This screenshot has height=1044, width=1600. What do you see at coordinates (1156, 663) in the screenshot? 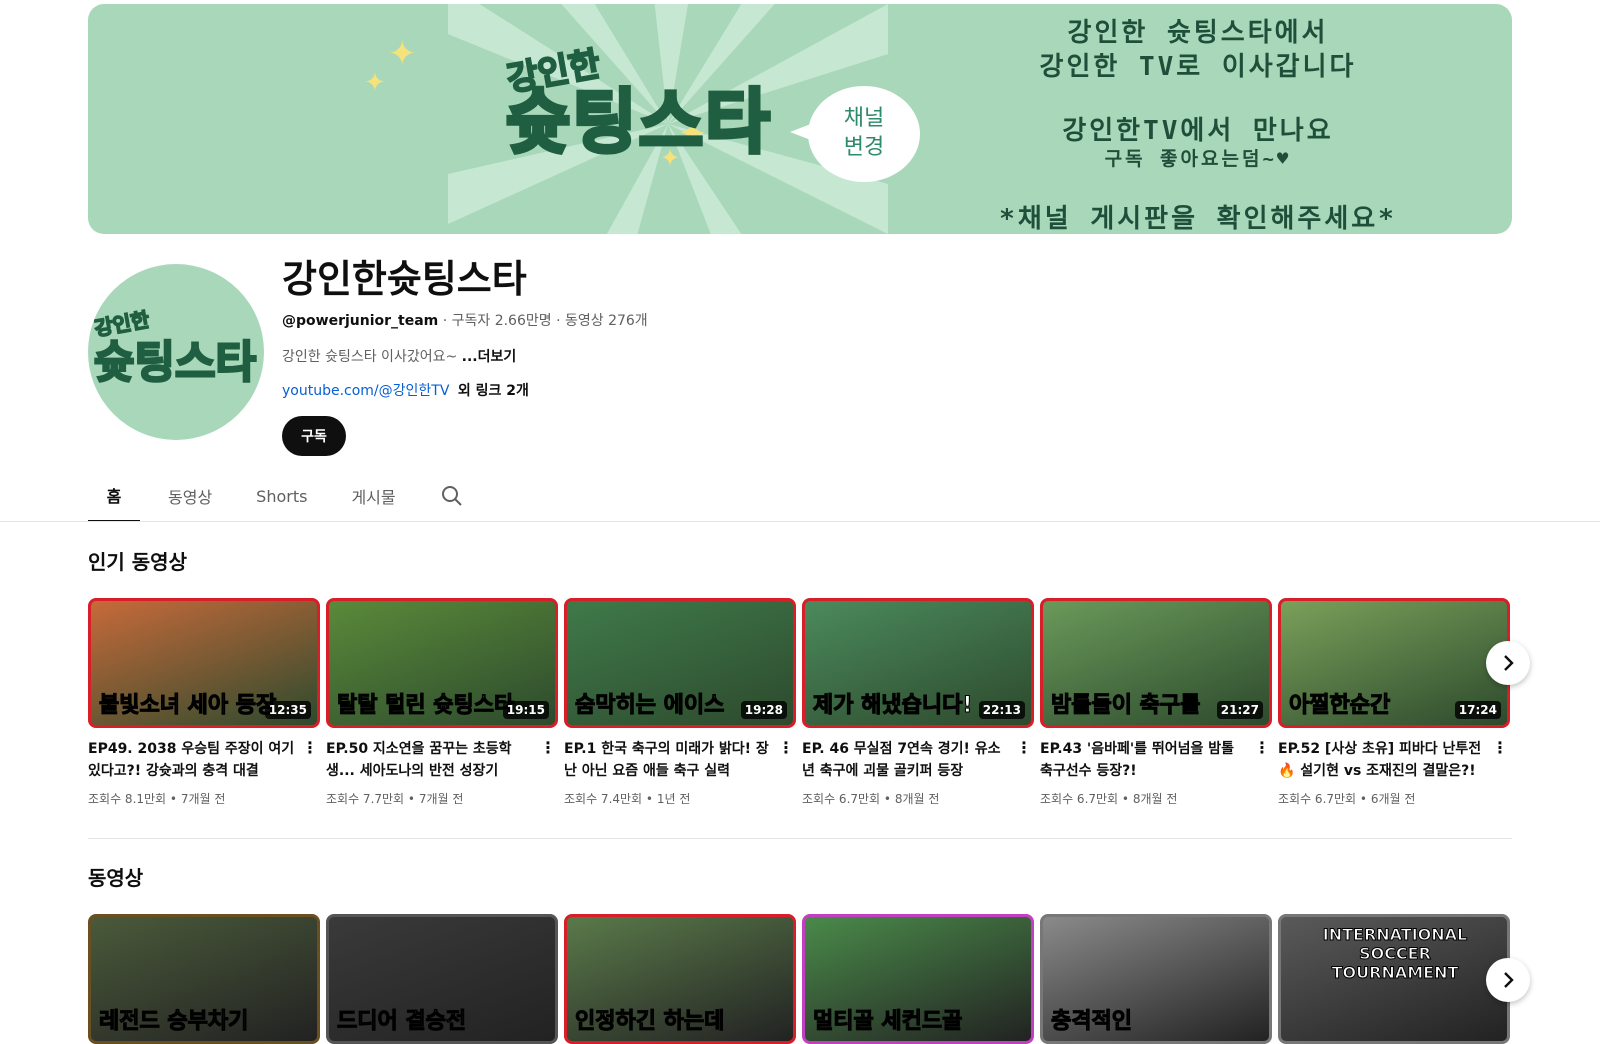
I see `video-thumbnail: 밤톨들이 축구를 21:27` at bounding box center [1156, 663].